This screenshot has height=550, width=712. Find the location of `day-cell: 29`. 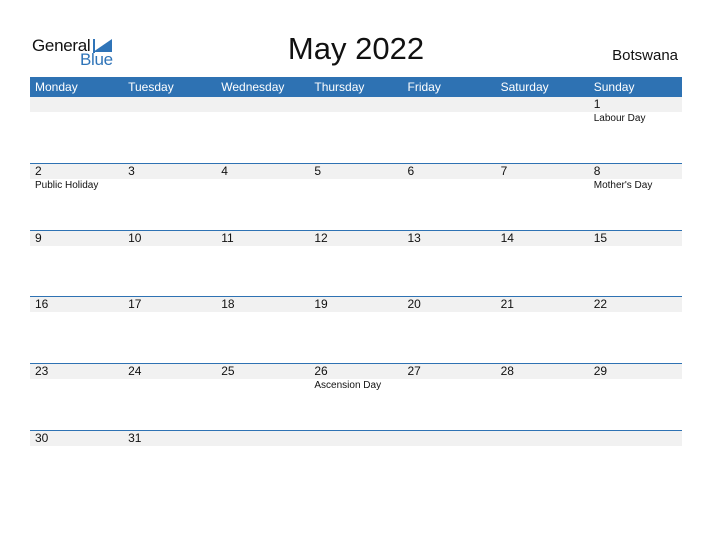

day-cell: 29 is located at coordinates (635, 397).